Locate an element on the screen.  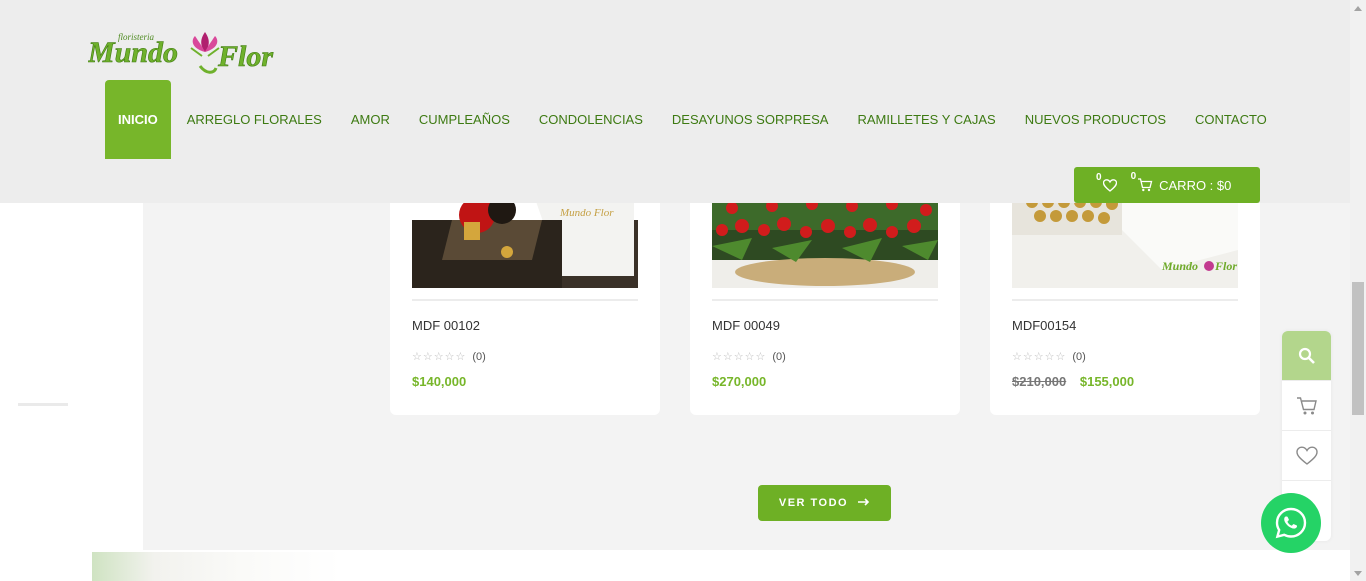
product-price: $140,000 is located at coordinates (439, 381).